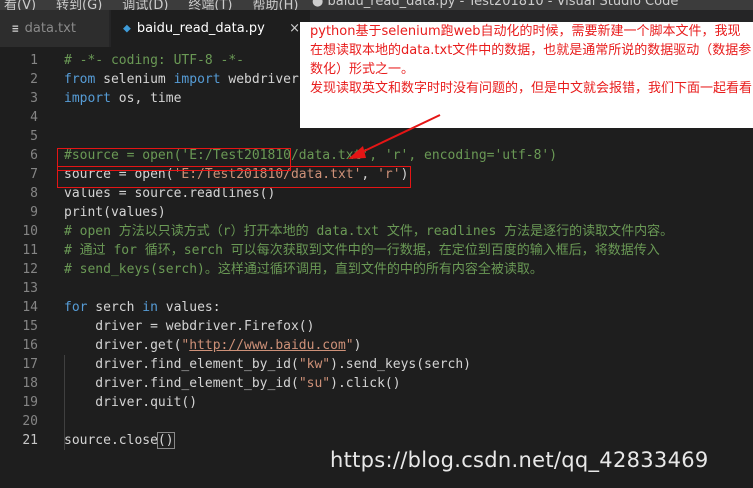  What do you see at coordinates (79, 5) in the screenshot?
I see `menu-item-goto: 转到(G)` at bounding box center [79, 5].